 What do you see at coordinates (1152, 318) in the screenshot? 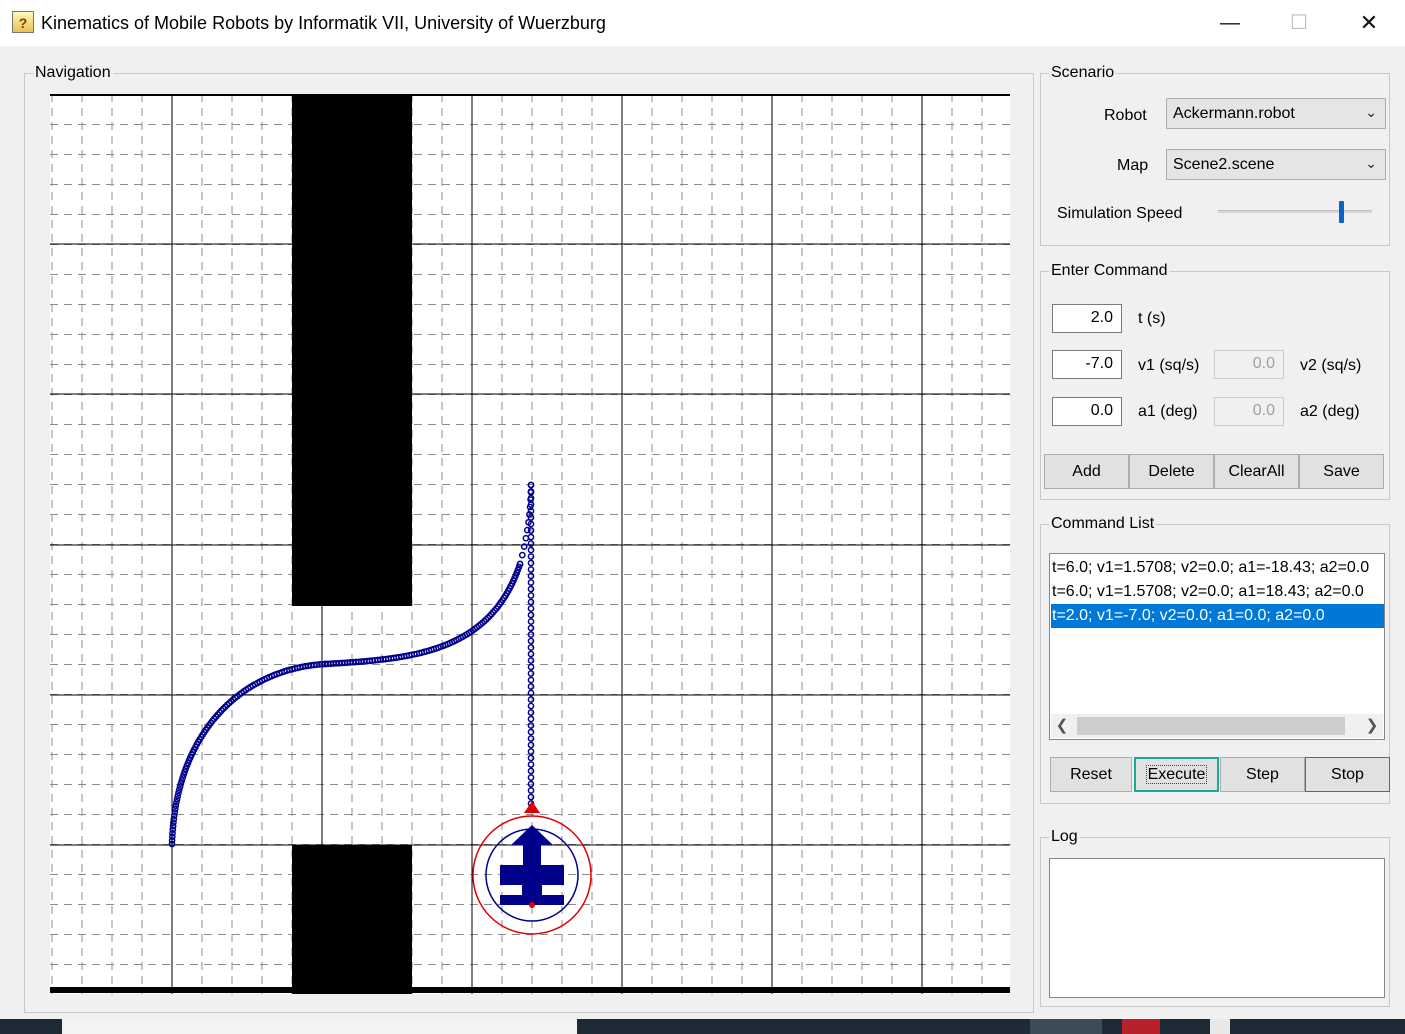
I see `t-label: t (s)` at bounding box center [1152, 318].